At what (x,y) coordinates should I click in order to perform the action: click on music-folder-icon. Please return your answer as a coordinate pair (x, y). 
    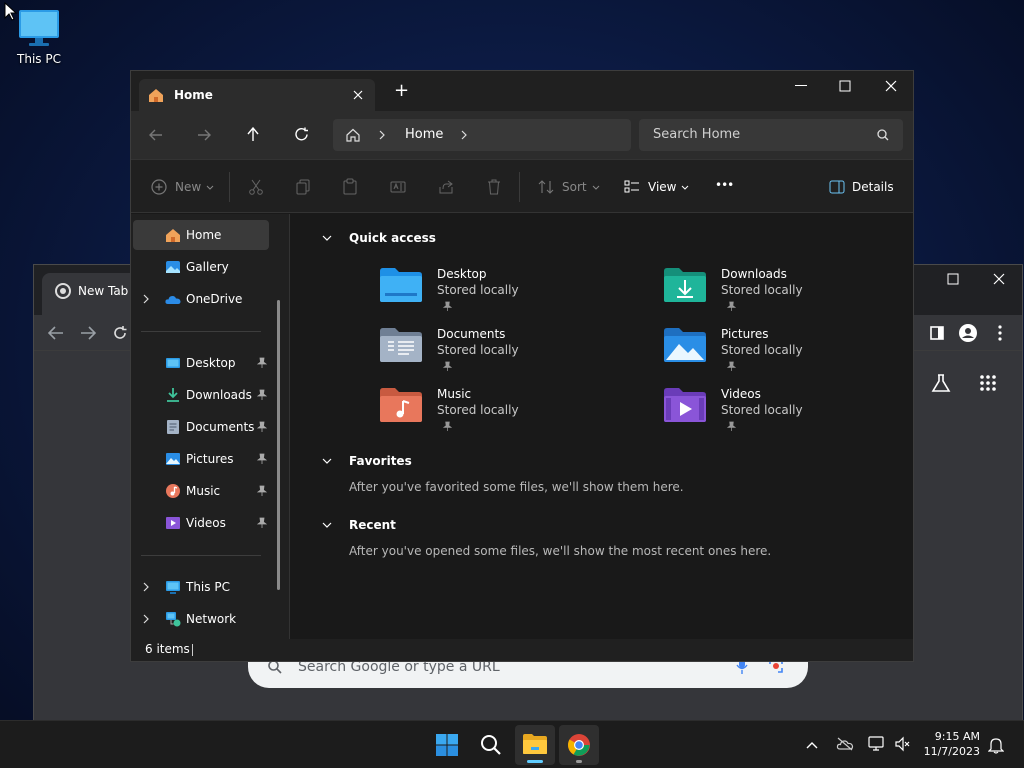
    Looking at the image, I should click on (401, 405).